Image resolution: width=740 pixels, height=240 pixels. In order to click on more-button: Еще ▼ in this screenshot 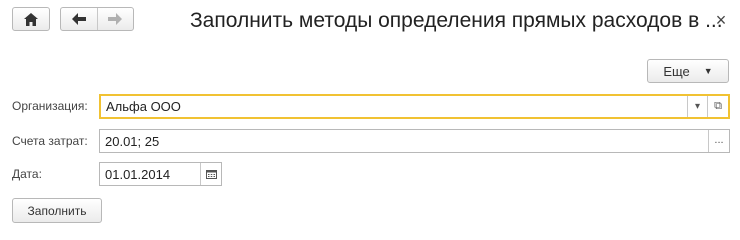, I will do `click(688, 71)`.